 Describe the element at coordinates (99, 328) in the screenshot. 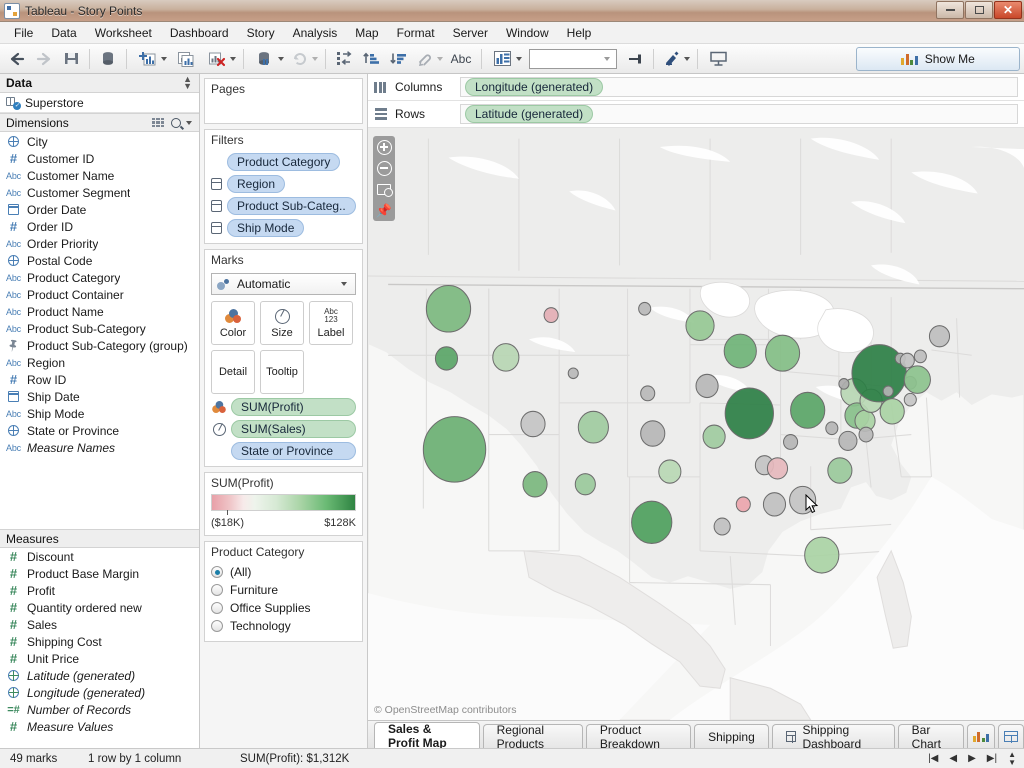

I see `dimension-product-sub-category: Abc Product Sub-Category` at that location.